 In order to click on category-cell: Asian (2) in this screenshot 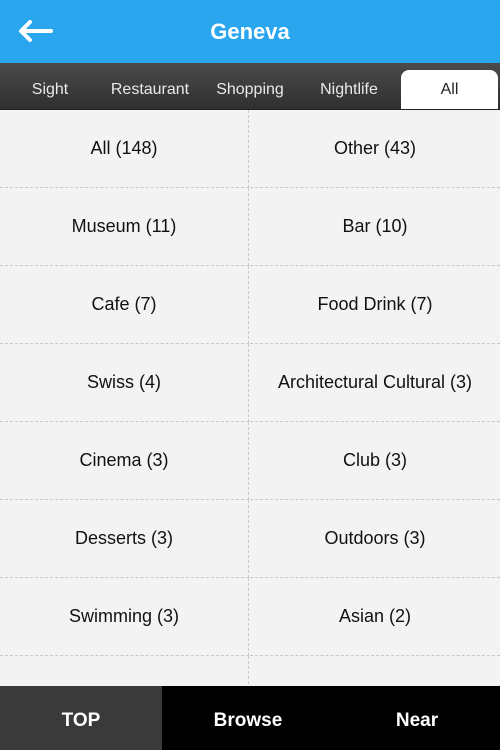, I will do `click(375, 617)`.